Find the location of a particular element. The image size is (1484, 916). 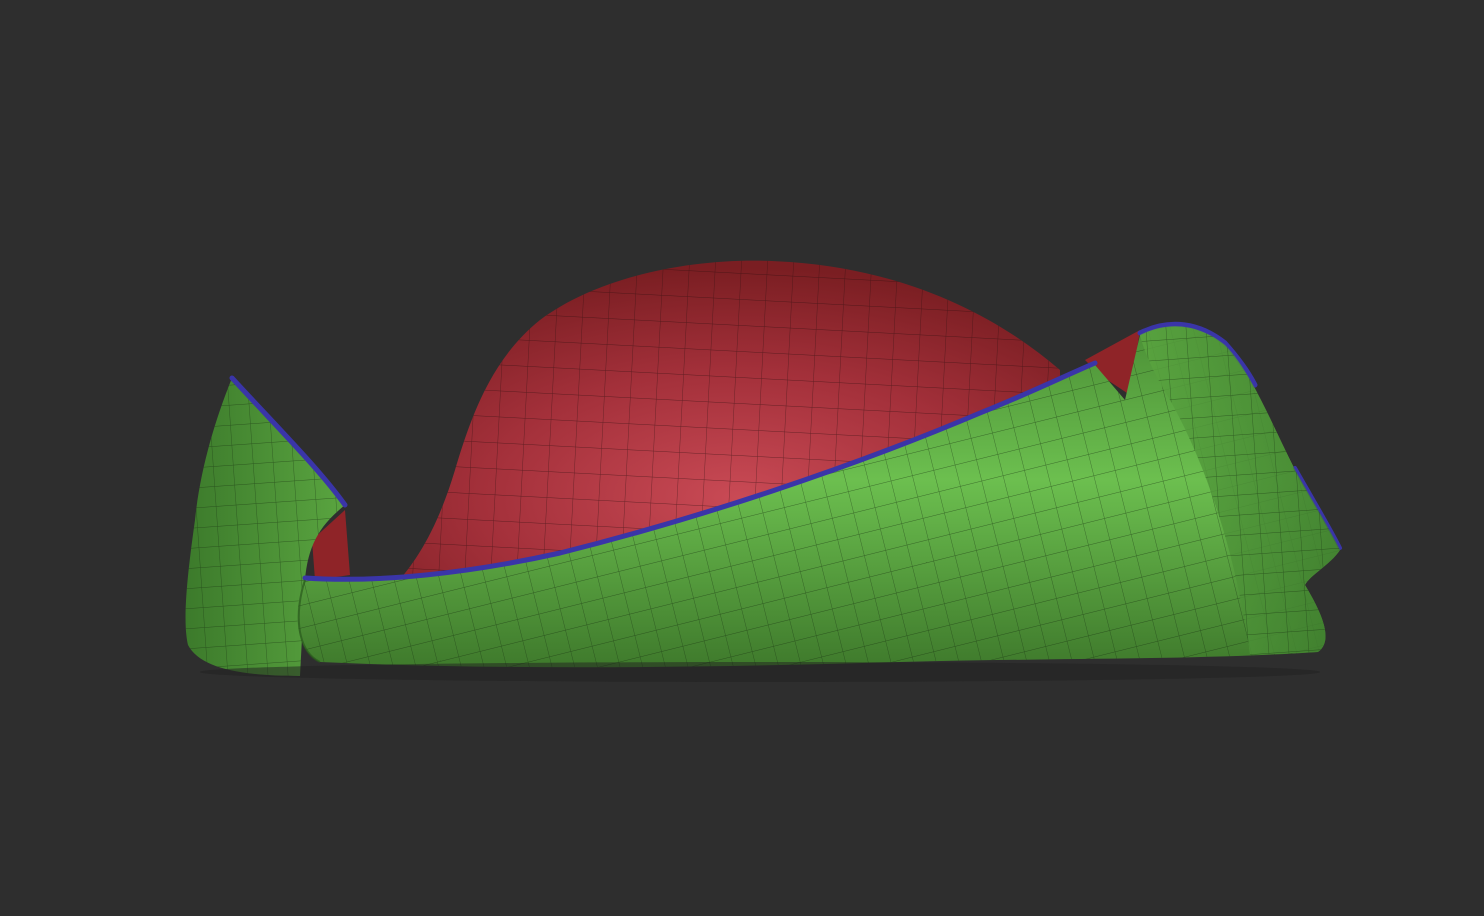

ground-shadow is located at coordinates (760, 672).